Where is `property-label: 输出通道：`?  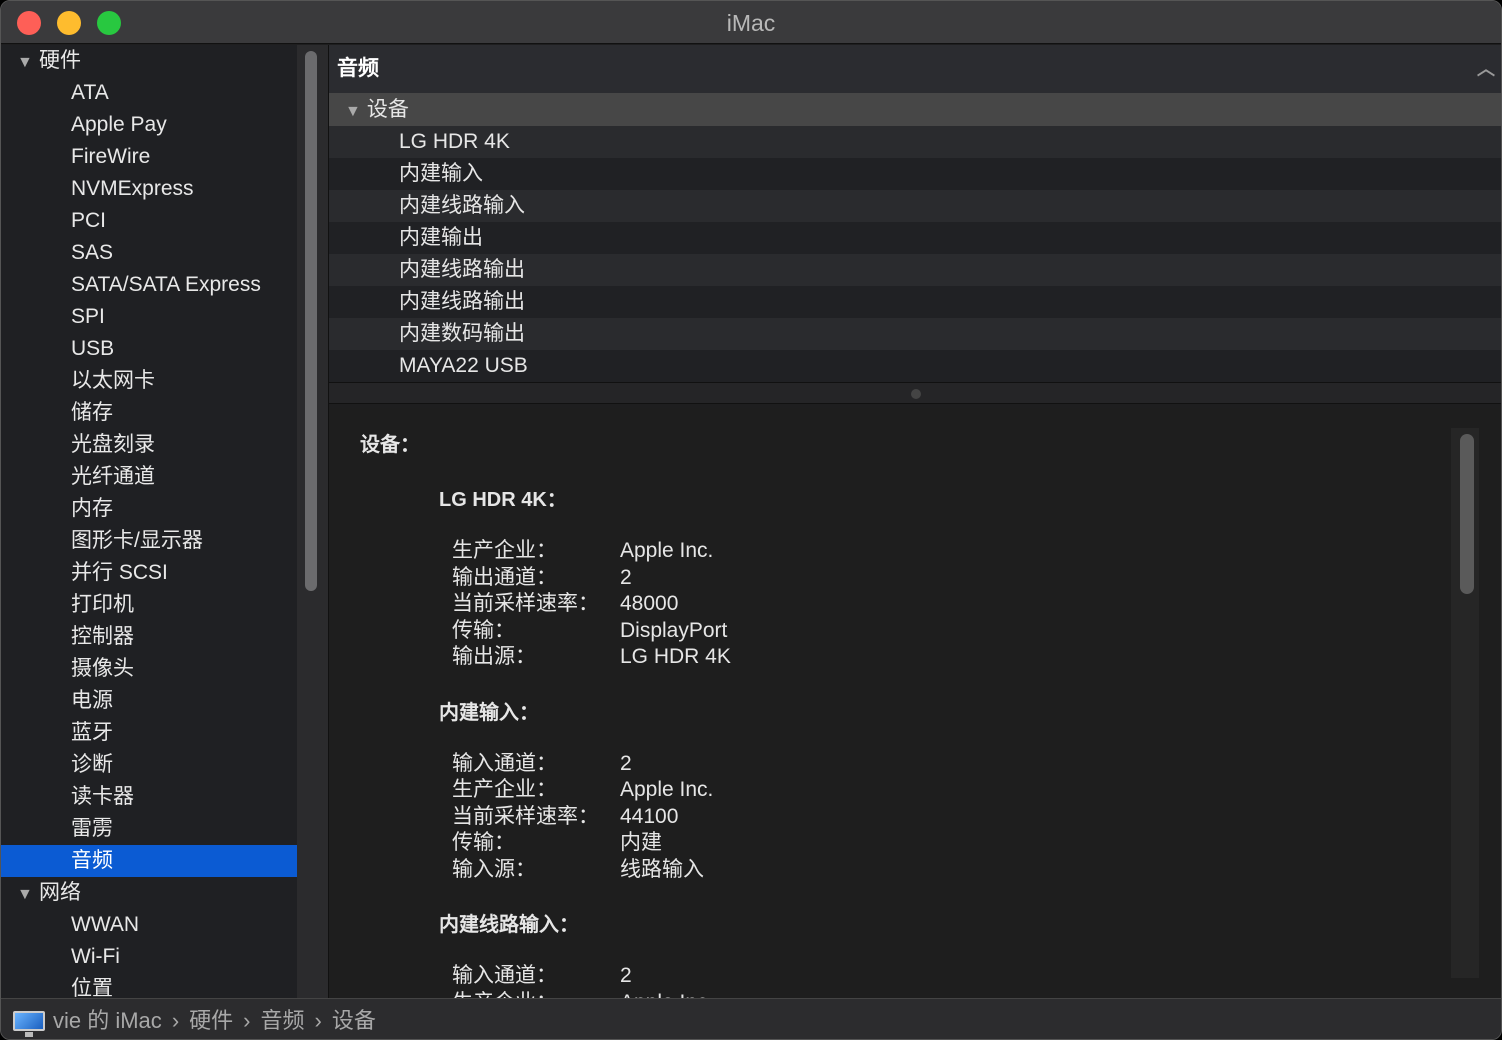
property-label: 输出通道： is located at coordinates (504, 577).